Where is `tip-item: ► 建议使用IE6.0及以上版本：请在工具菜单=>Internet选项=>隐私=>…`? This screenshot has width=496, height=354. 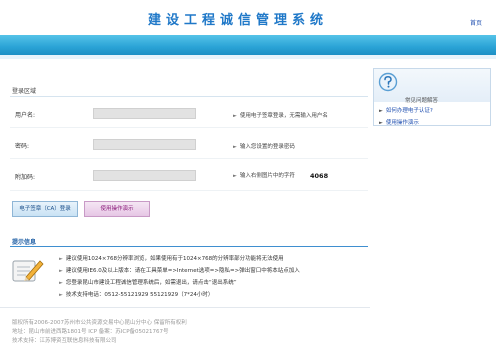
tip-item: ► 建议使用IE6.0及以上版本：请在工具菜单=>Internet选项=>隐私=>… is located at coordinates (179, 270).